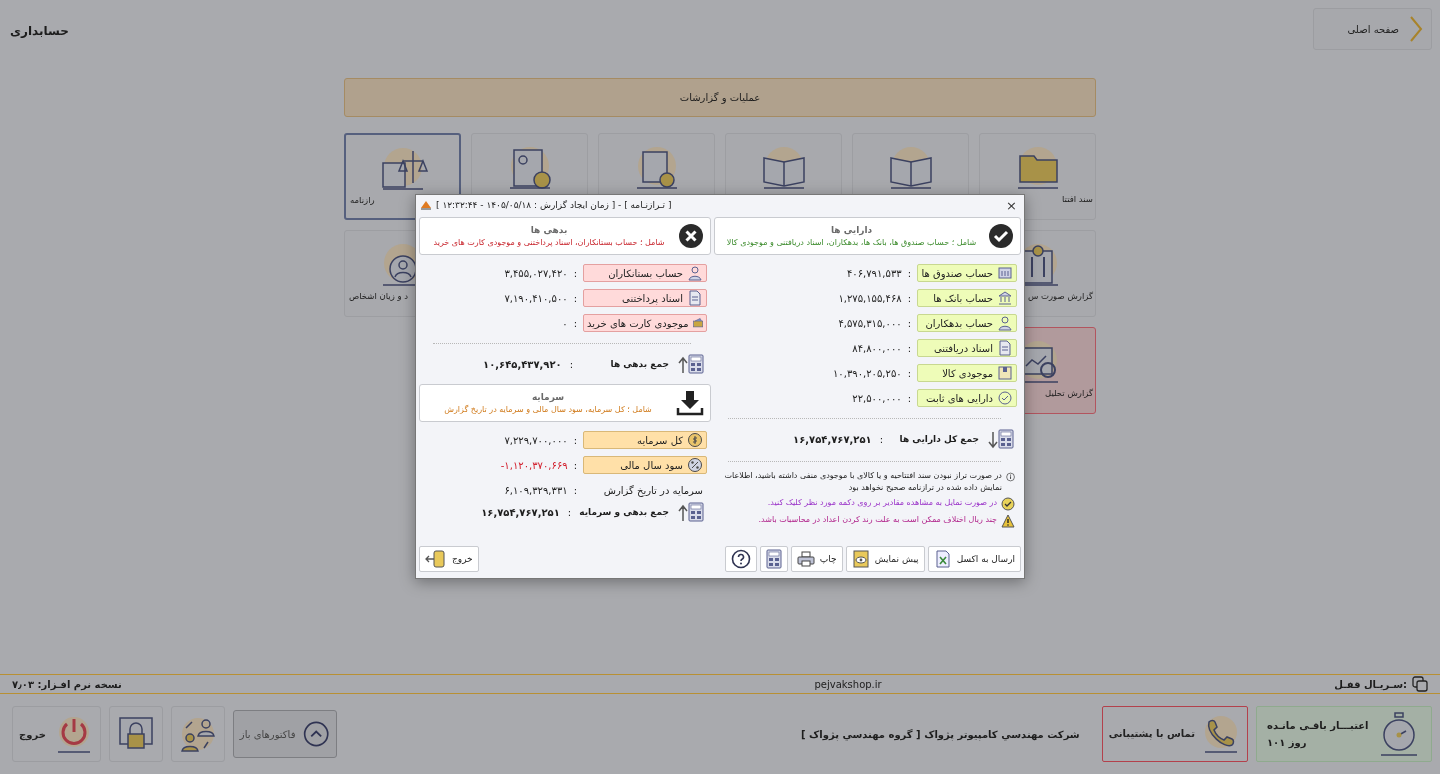  Describe the element at coordinates (534, 465) in the screenshot. I see `amount: -۱,۱۲۰,۳۷۰,۶۶۹` at that location.